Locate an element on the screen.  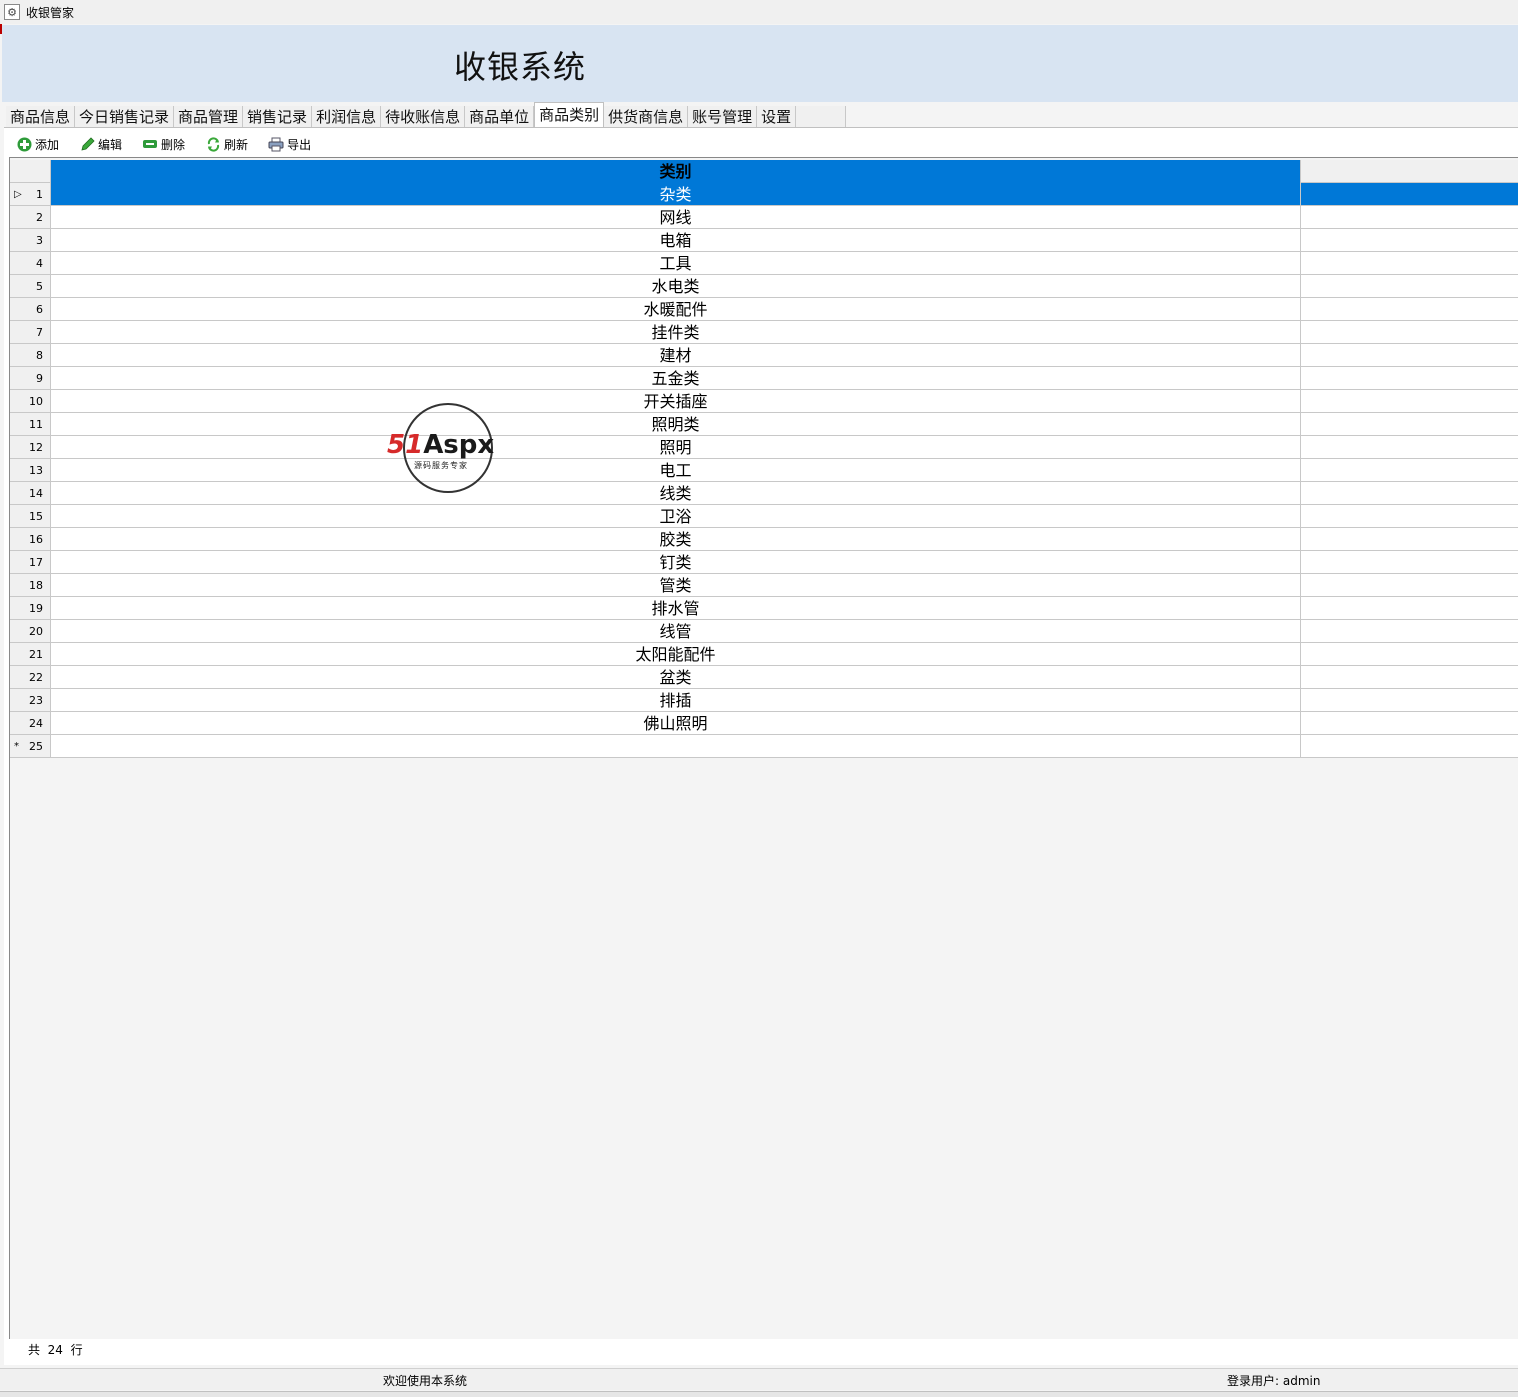
export-button: 导出 is located at coordinates (289, 144).